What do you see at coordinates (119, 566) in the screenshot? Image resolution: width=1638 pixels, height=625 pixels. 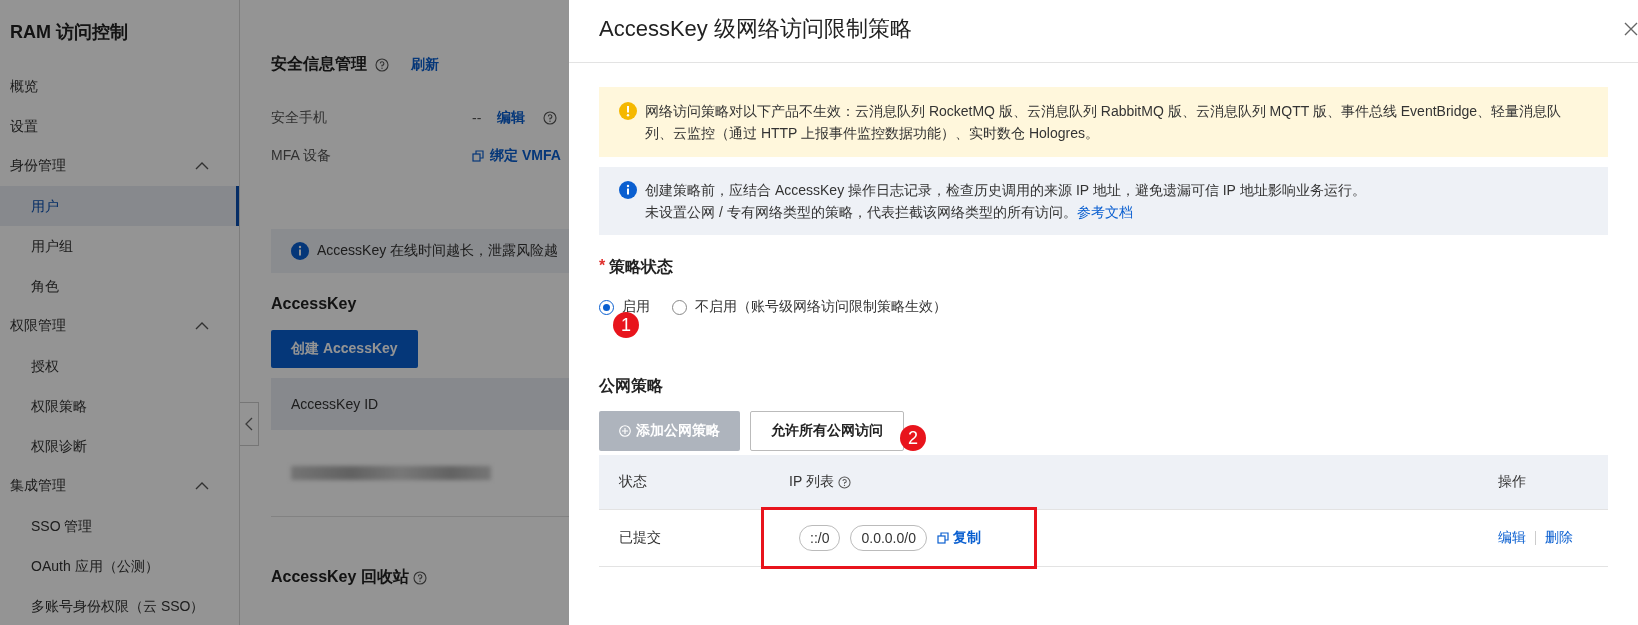 I see `sidebar-item: OAuth 应用（公测）` at bounding box center [119, 566].